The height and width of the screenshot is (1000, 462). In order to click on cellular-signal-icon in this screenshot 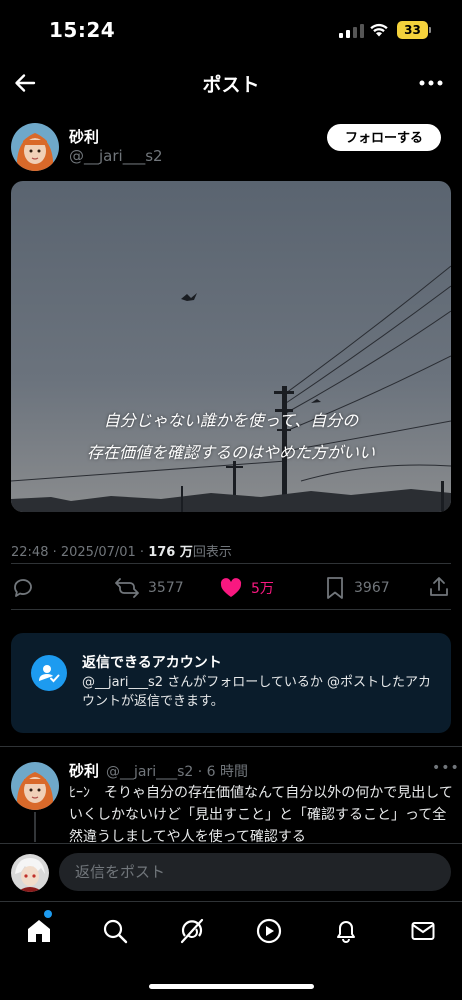, I will do `click(351, 30)`.